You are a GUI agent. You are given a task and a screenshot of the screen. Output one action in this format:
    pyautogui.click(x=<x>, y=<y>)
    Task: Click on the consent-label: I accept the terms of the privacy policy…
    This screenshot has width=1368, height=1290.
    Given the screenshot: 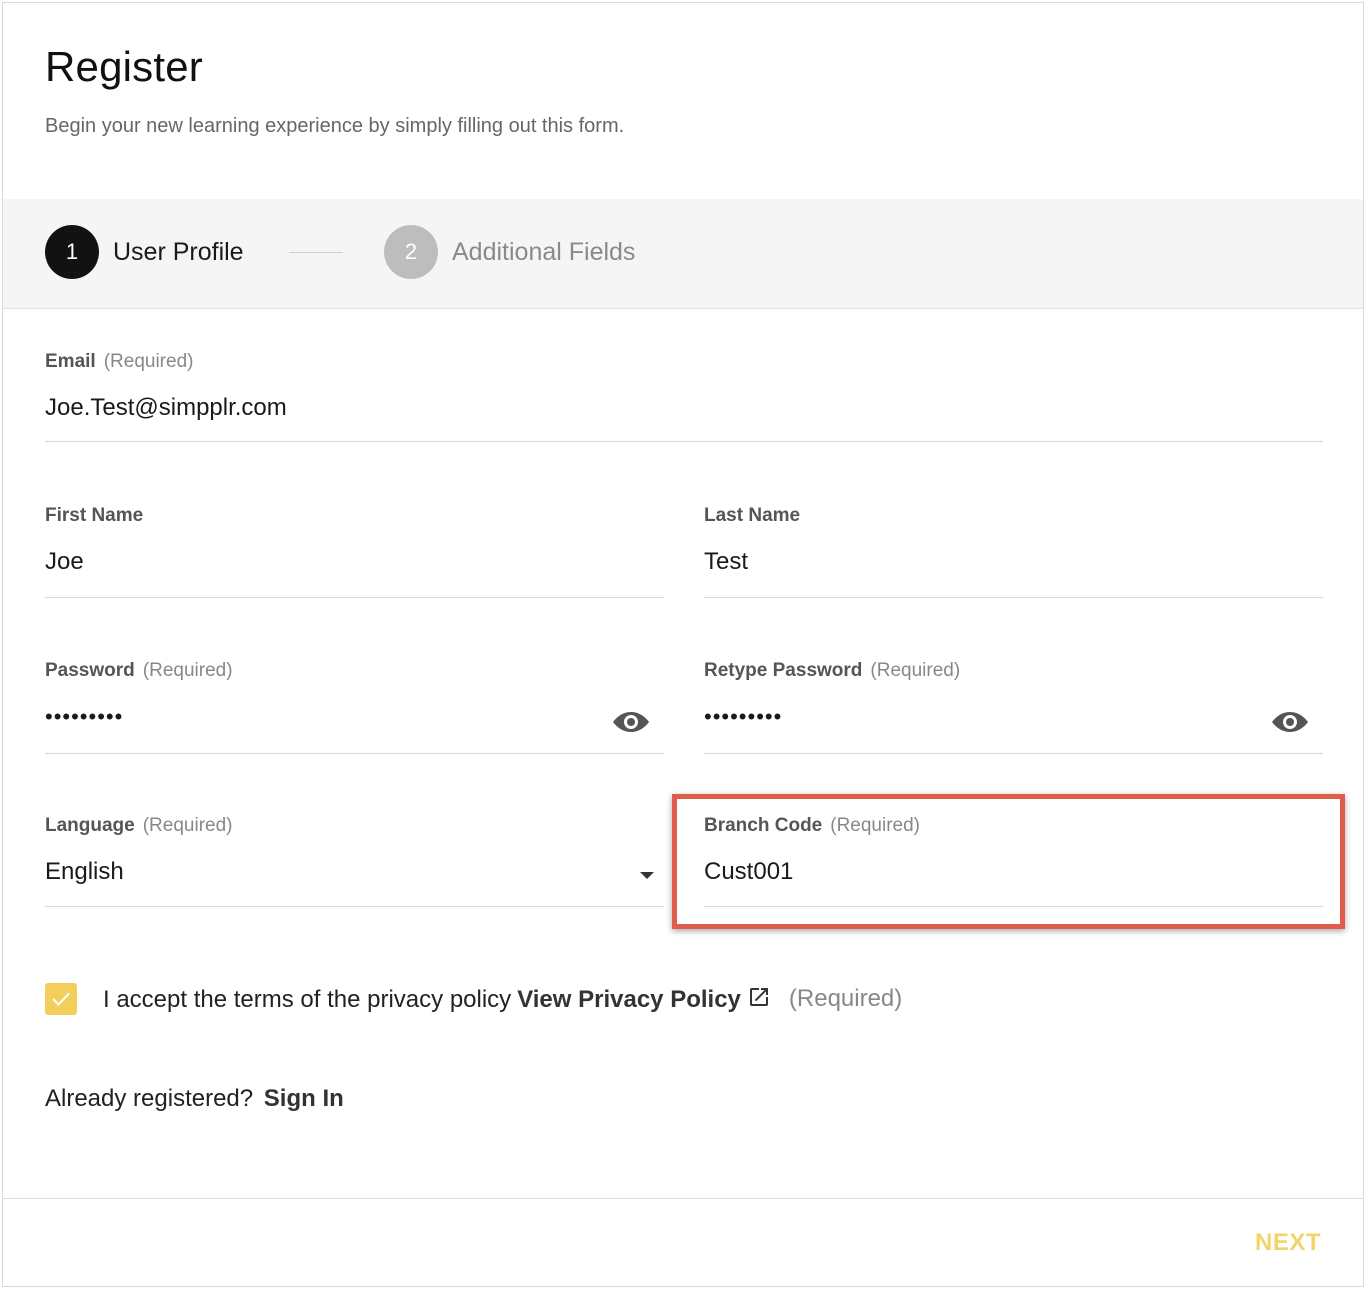 What is the action you would take?
    pyautogui.click(x=437, y=999)
    